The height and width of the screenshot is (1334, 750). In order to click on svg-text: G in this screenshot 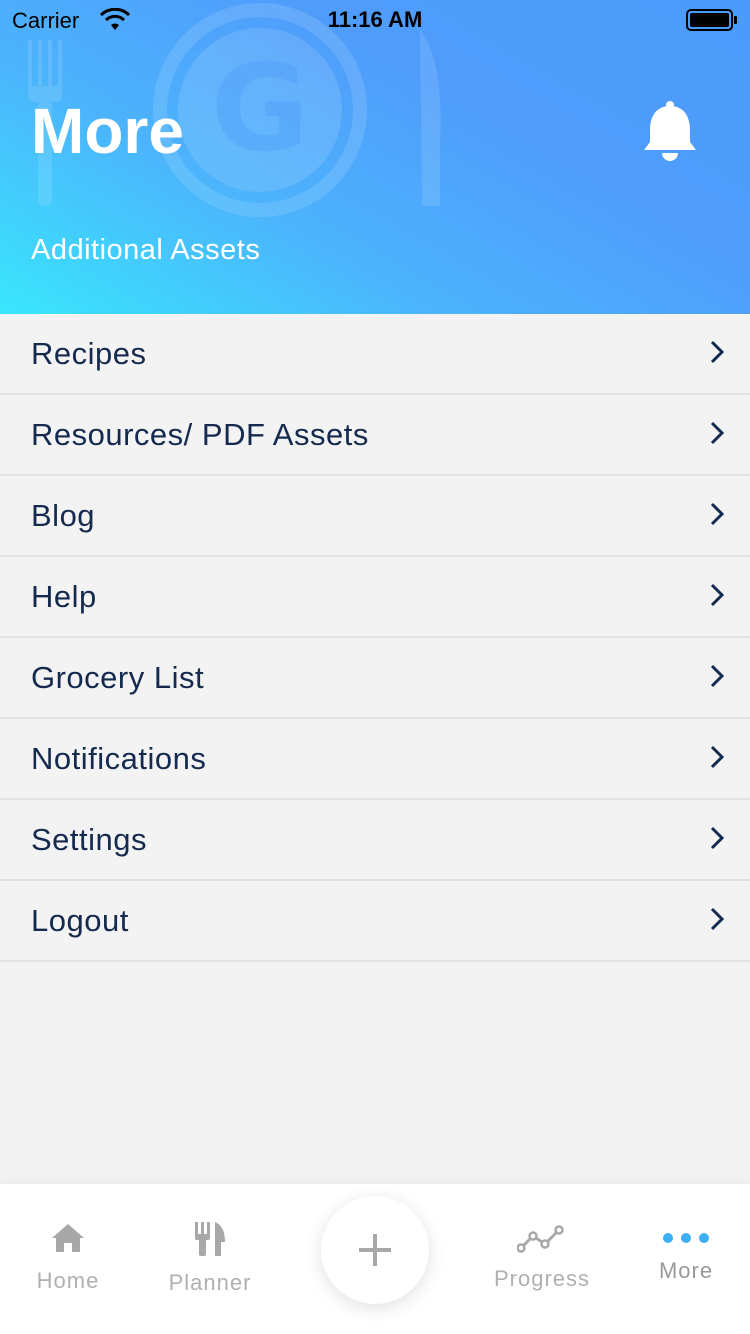, I will do `click(260, 109)`.